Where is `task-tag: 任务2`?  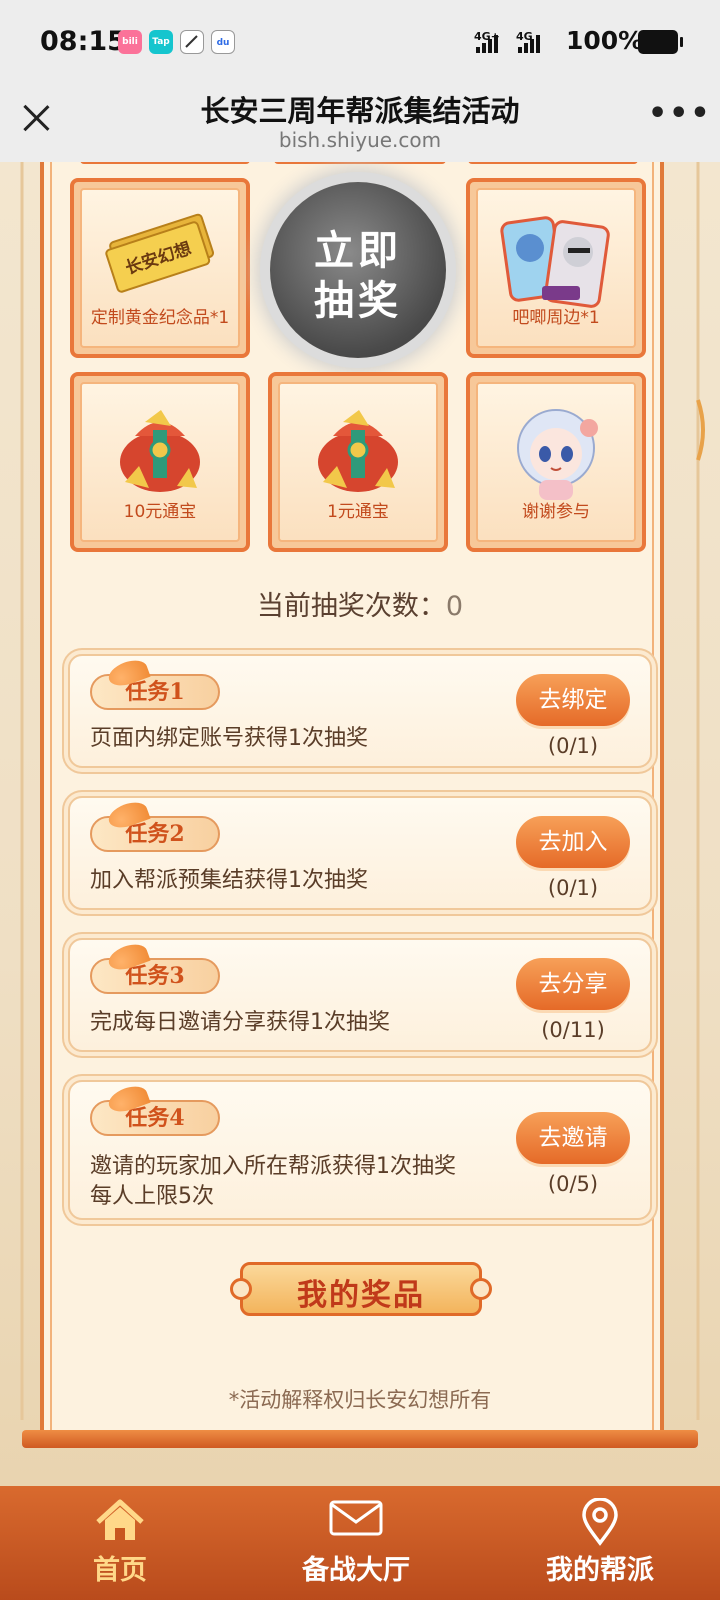 task-tag: 任务2 is located at coordinates (155, 834).